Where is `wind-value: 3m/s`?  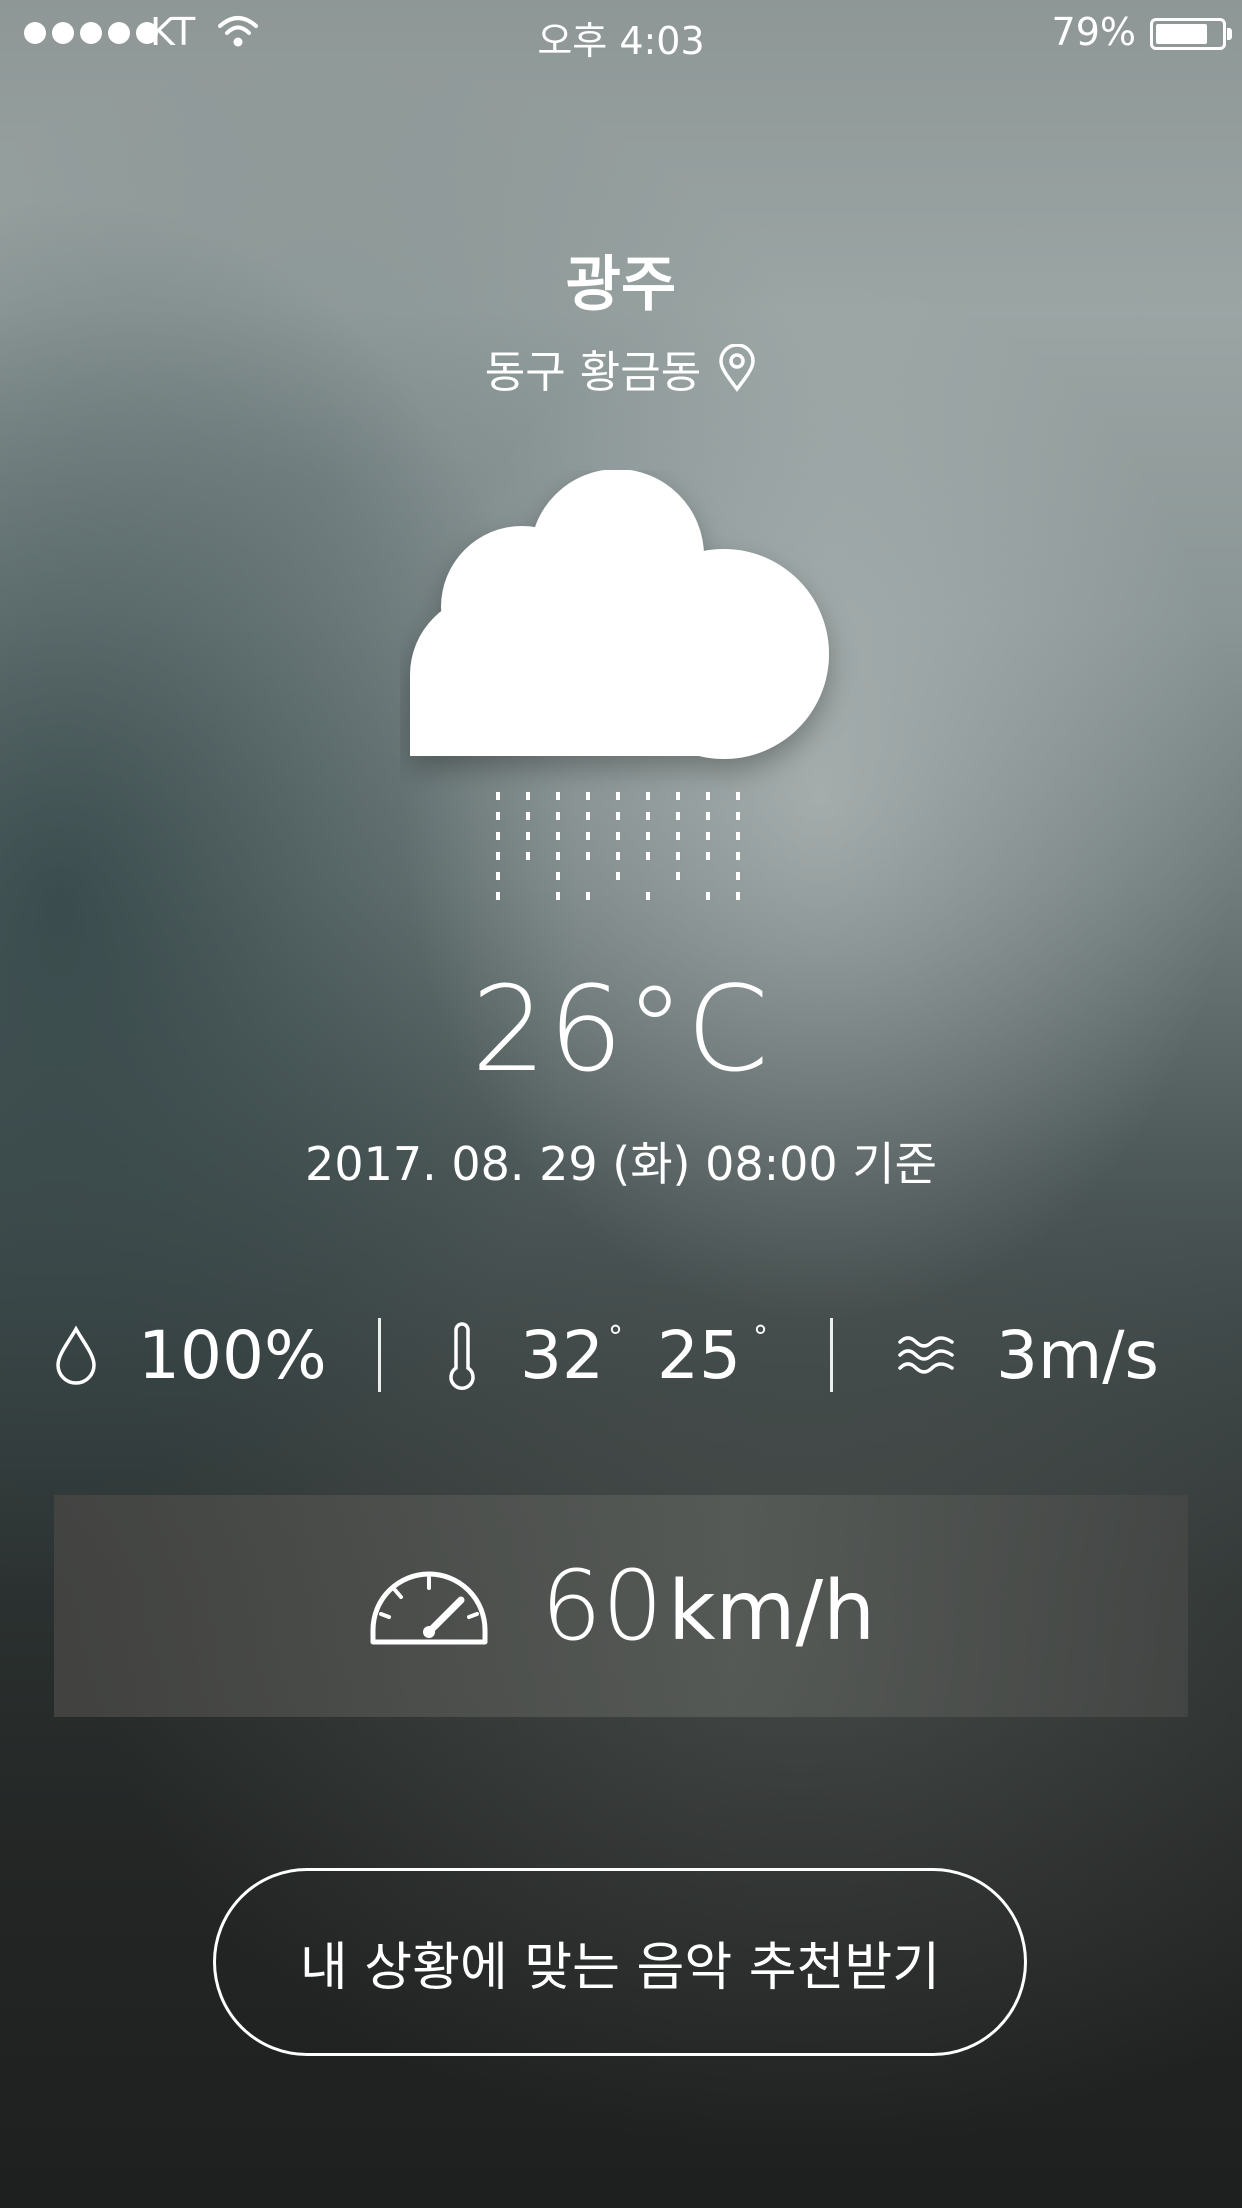
wind-value: 3m/s is located at coordinates (1077, 1355).